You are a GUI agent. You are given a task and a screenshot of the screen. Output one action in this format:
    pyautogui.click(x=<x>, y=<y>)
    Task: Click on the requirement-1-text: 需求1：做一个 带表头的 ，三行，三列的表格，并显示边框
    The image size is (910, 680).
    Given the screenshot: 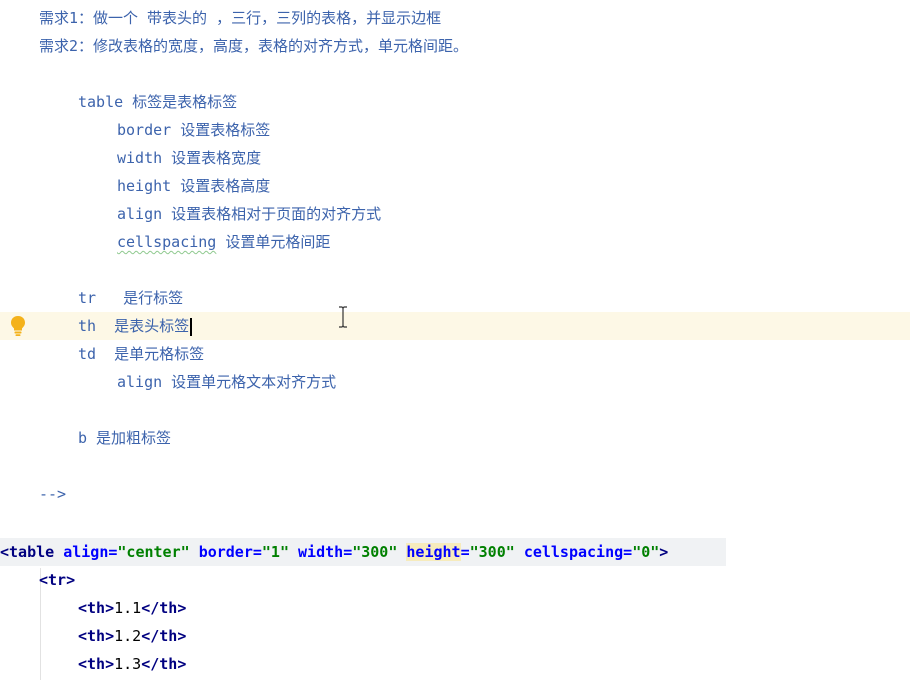 What is the action you would take?
    pyautogui.click(x=240, y=18)
    